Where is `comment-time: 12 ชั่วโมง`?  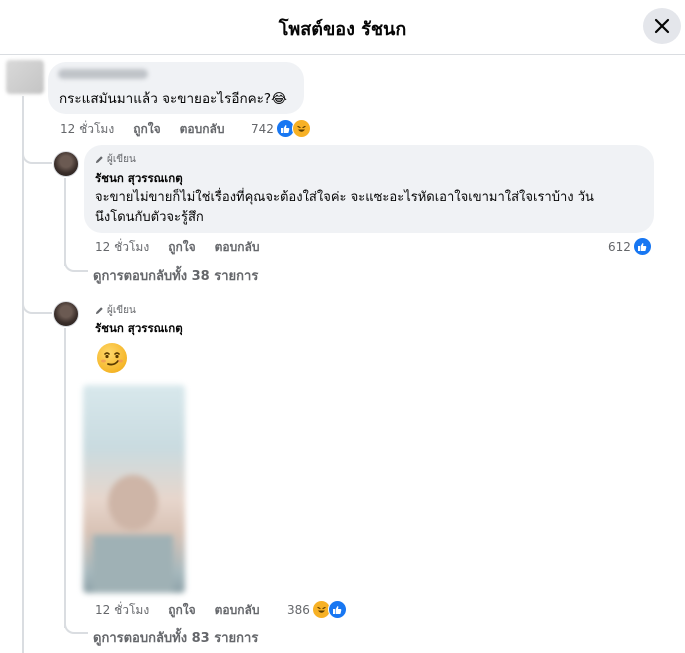 comment-time: 12 ชั่วโมง is located at coordinates (87, 129).